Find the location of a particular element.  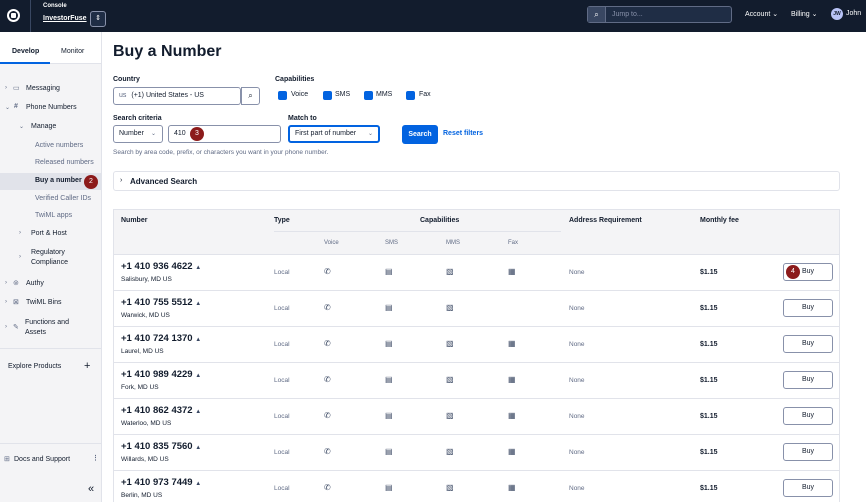

account-menu: Account ⌄ is located at coordinates (761, 14).